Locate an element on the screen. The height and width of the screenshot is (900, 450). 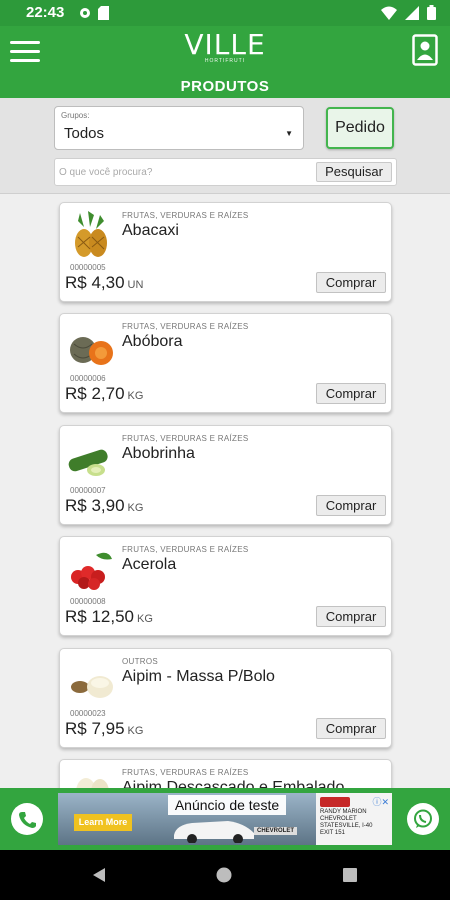
settings-gear-icon is located at coordinates (85, 13).